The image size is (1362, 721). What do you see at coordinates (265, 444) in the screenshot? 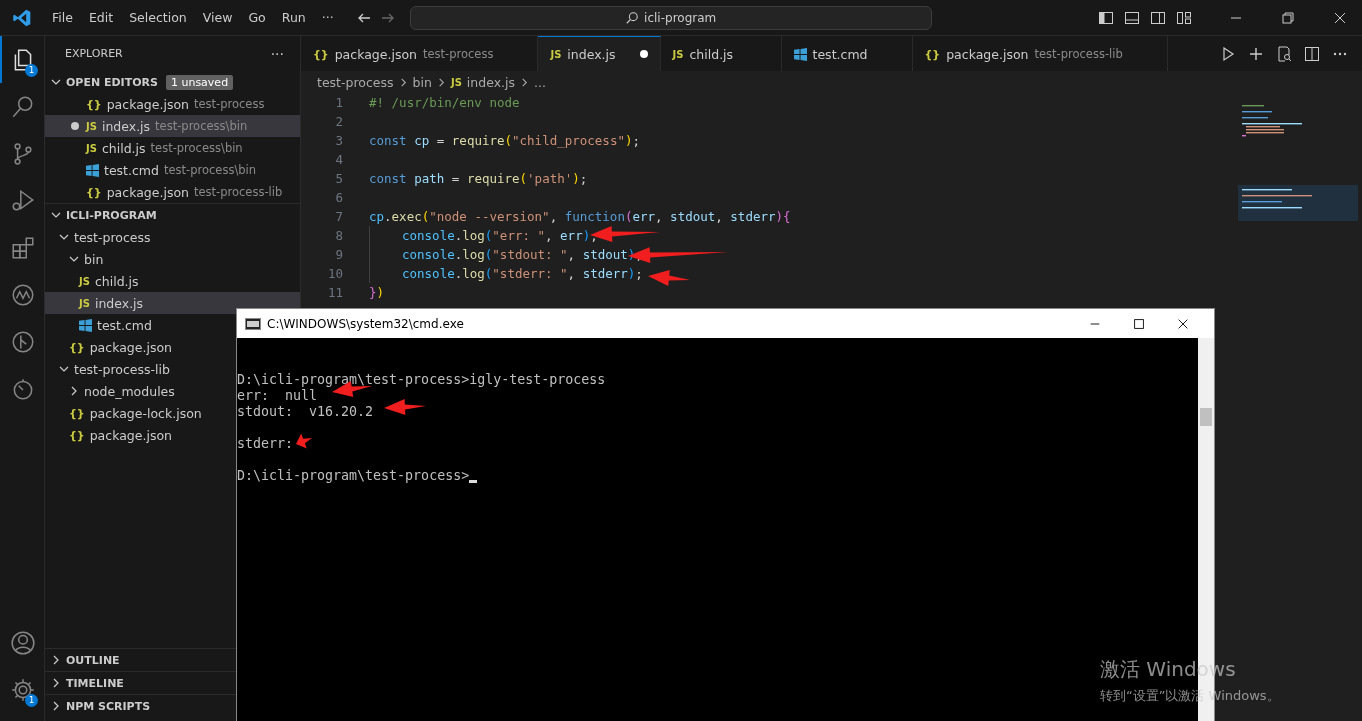
I see `terminal-line: stderr:` at bounding box center [265, 444].